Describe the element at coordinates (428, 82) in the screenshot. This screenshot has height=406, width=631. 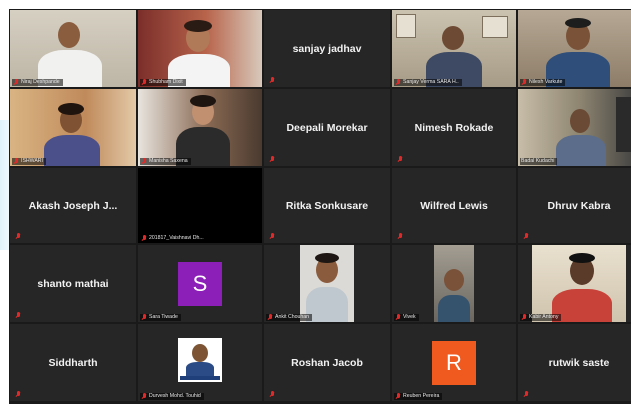
I see `participant-label: Sanjay Verma SARA H..` at that location.